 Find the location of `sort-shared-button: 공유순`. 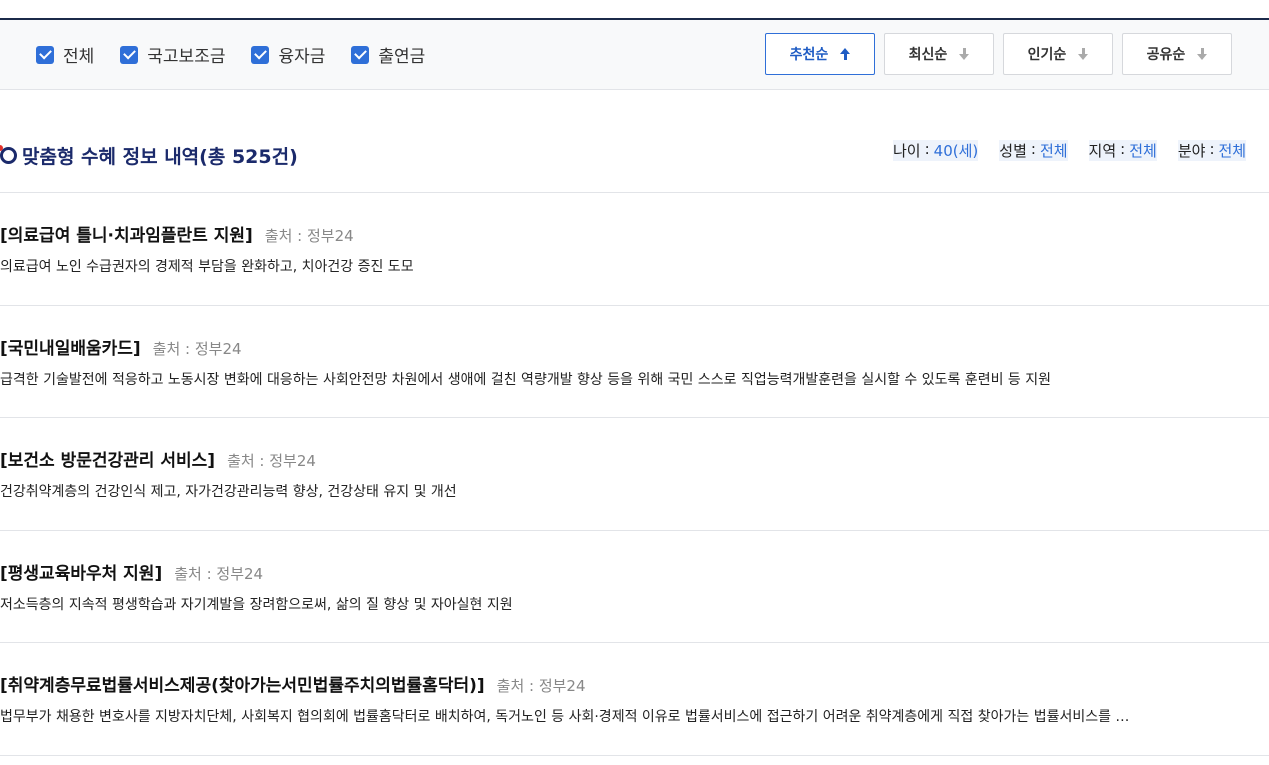

sort-shared-button: 공유순 is located at coordinates (1177, 54).